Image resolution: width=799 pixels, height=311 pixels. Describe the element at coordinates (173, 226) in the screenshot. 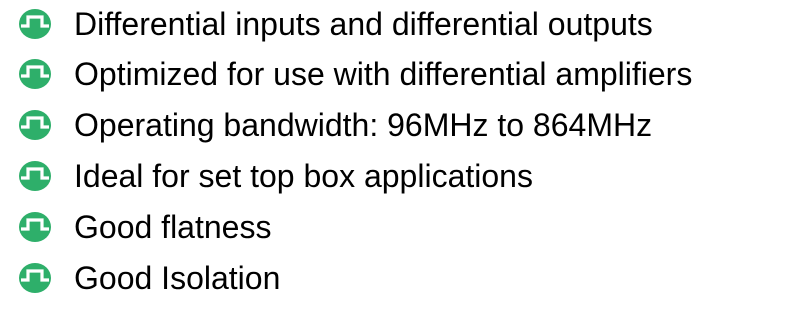

I see `list-item-text: Good flatness` at that location.